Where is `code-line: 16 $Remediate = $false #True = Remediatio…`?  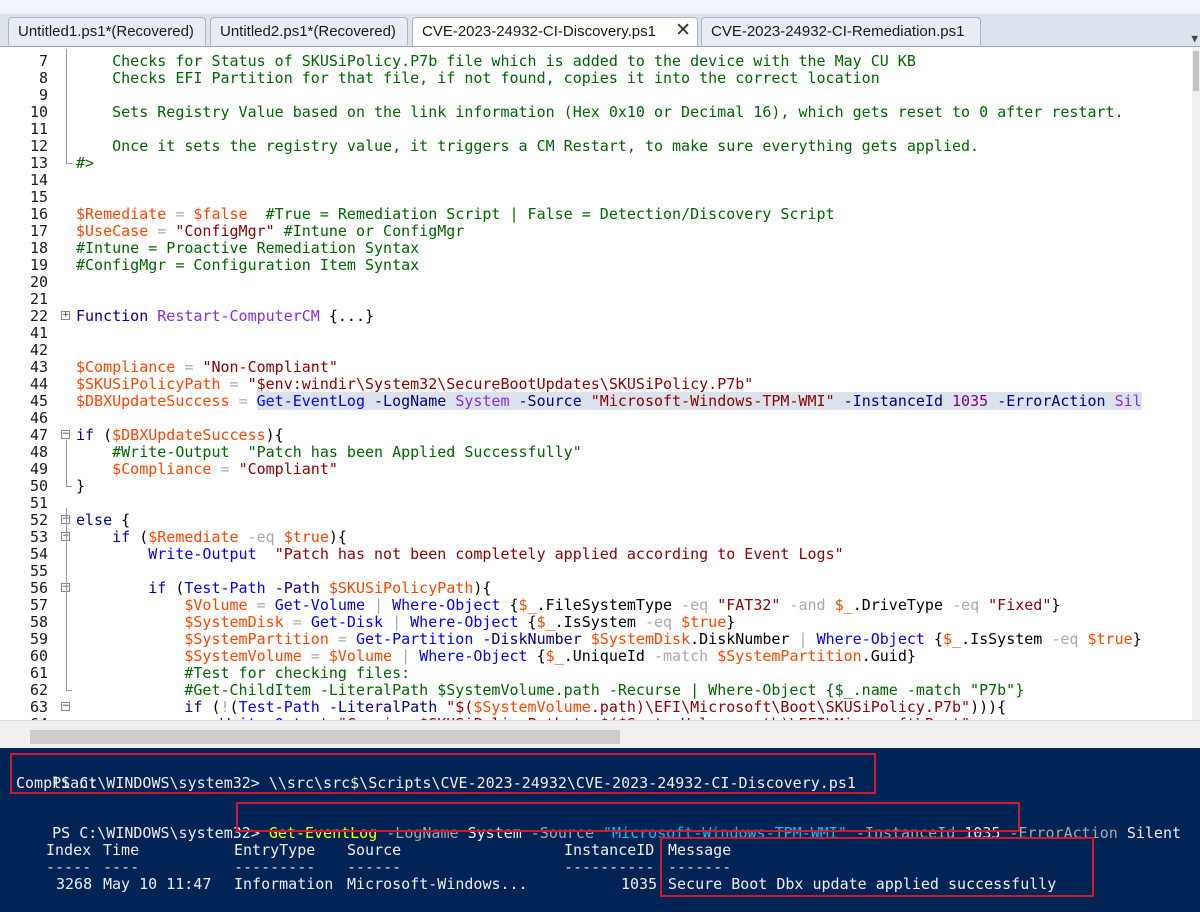 code-line: 16 $Remediate = $false #True = Remediatio… is located at coordinates (596, 214).